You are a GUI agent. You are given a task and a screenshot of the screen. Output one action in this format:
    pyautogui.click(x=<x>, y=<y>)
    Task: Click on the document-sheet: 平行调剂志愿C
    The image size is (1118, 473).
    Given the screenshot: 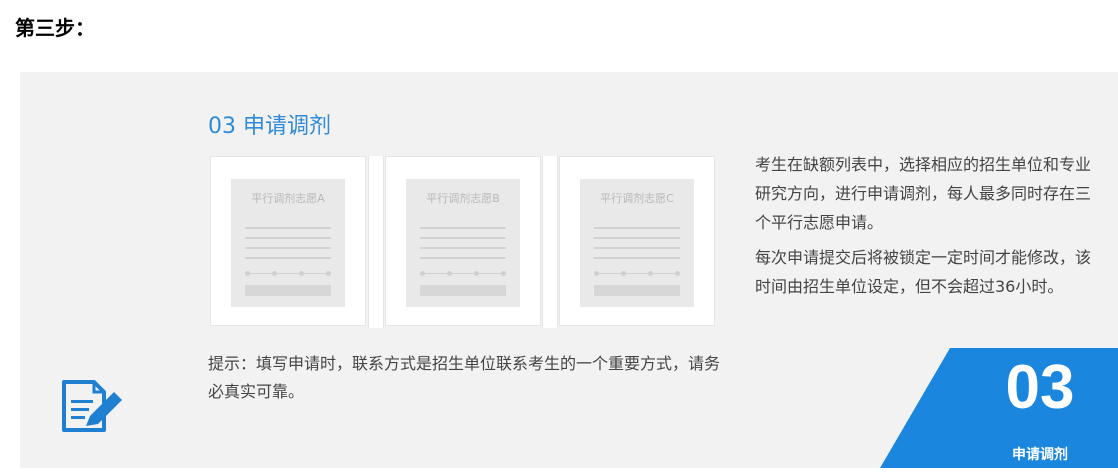 What is the action you would take?
    pyautogui.click(x=637, y=243)
    